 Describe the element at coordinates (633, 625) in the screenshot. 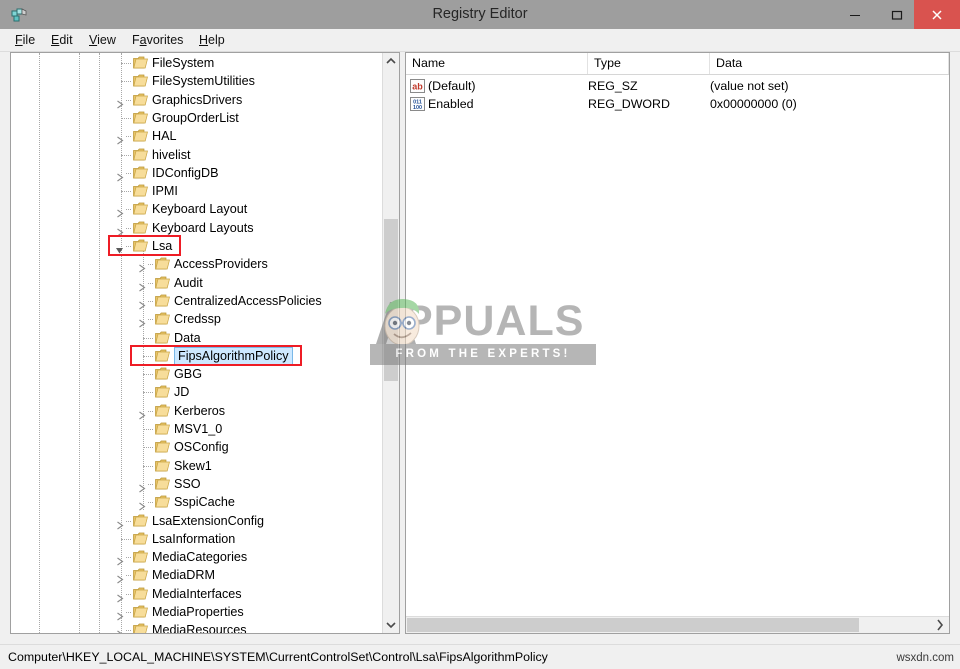

I see `hscroll-thumb` at that location.